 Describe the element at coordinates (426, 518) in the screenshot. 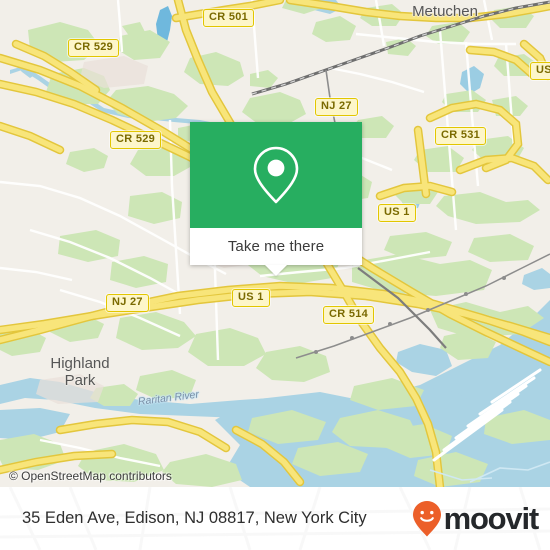

I see `moovit-smiley-pin-icon` at that location.